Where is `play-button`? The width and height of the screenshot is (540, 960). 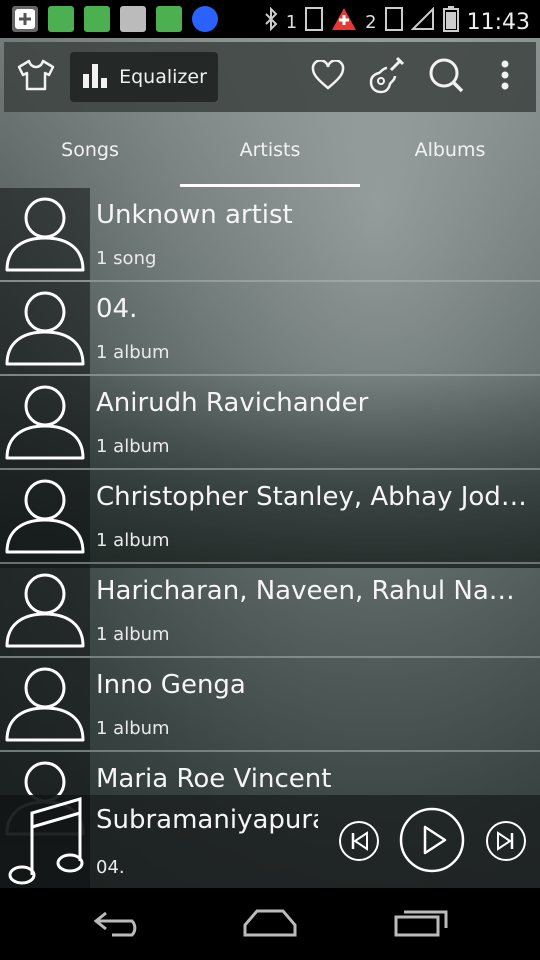 play-button is located at coordinates (432, 842).